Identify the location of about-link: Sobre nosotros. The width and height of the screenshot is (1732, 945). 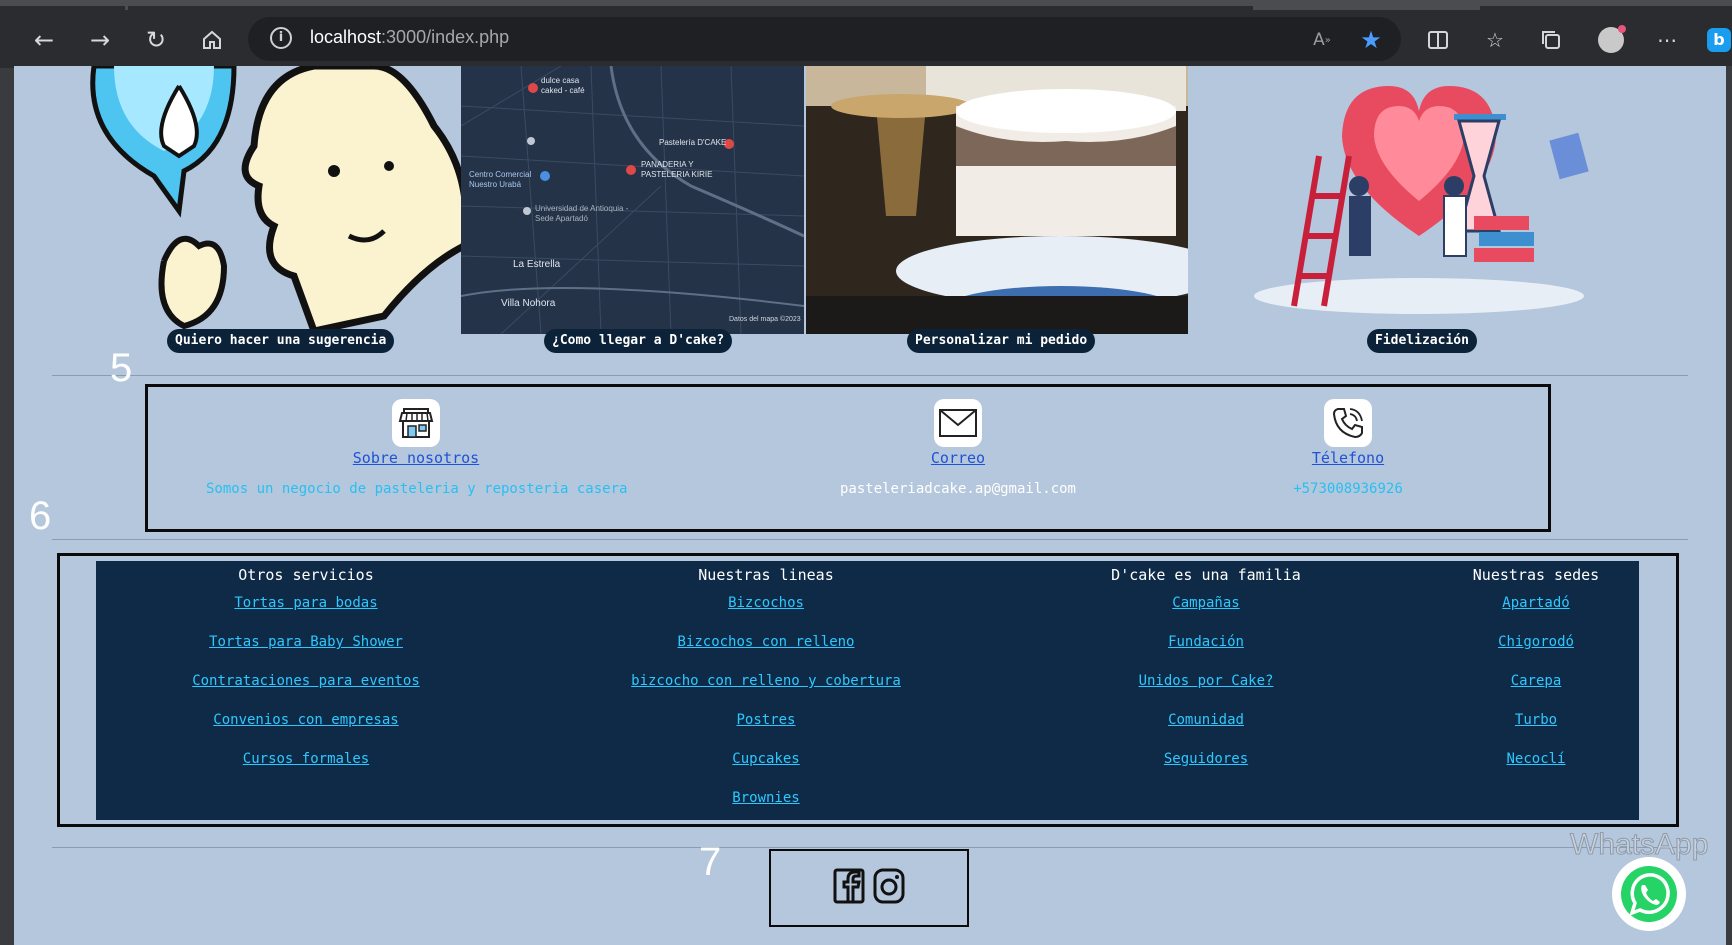
(416, 458).